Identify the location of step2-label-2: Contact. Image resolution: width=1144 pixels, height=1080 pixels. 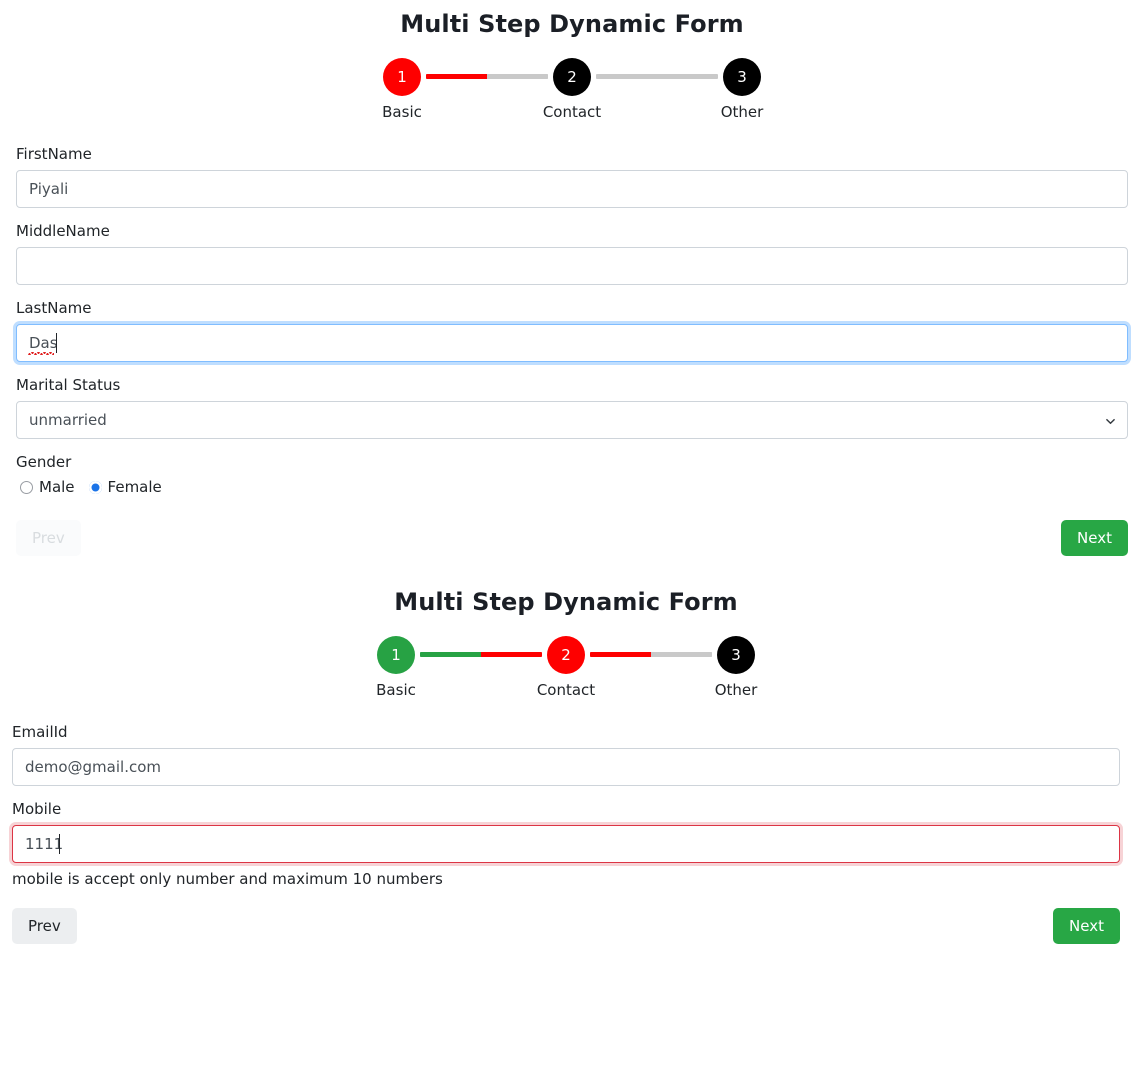
(566, 690).